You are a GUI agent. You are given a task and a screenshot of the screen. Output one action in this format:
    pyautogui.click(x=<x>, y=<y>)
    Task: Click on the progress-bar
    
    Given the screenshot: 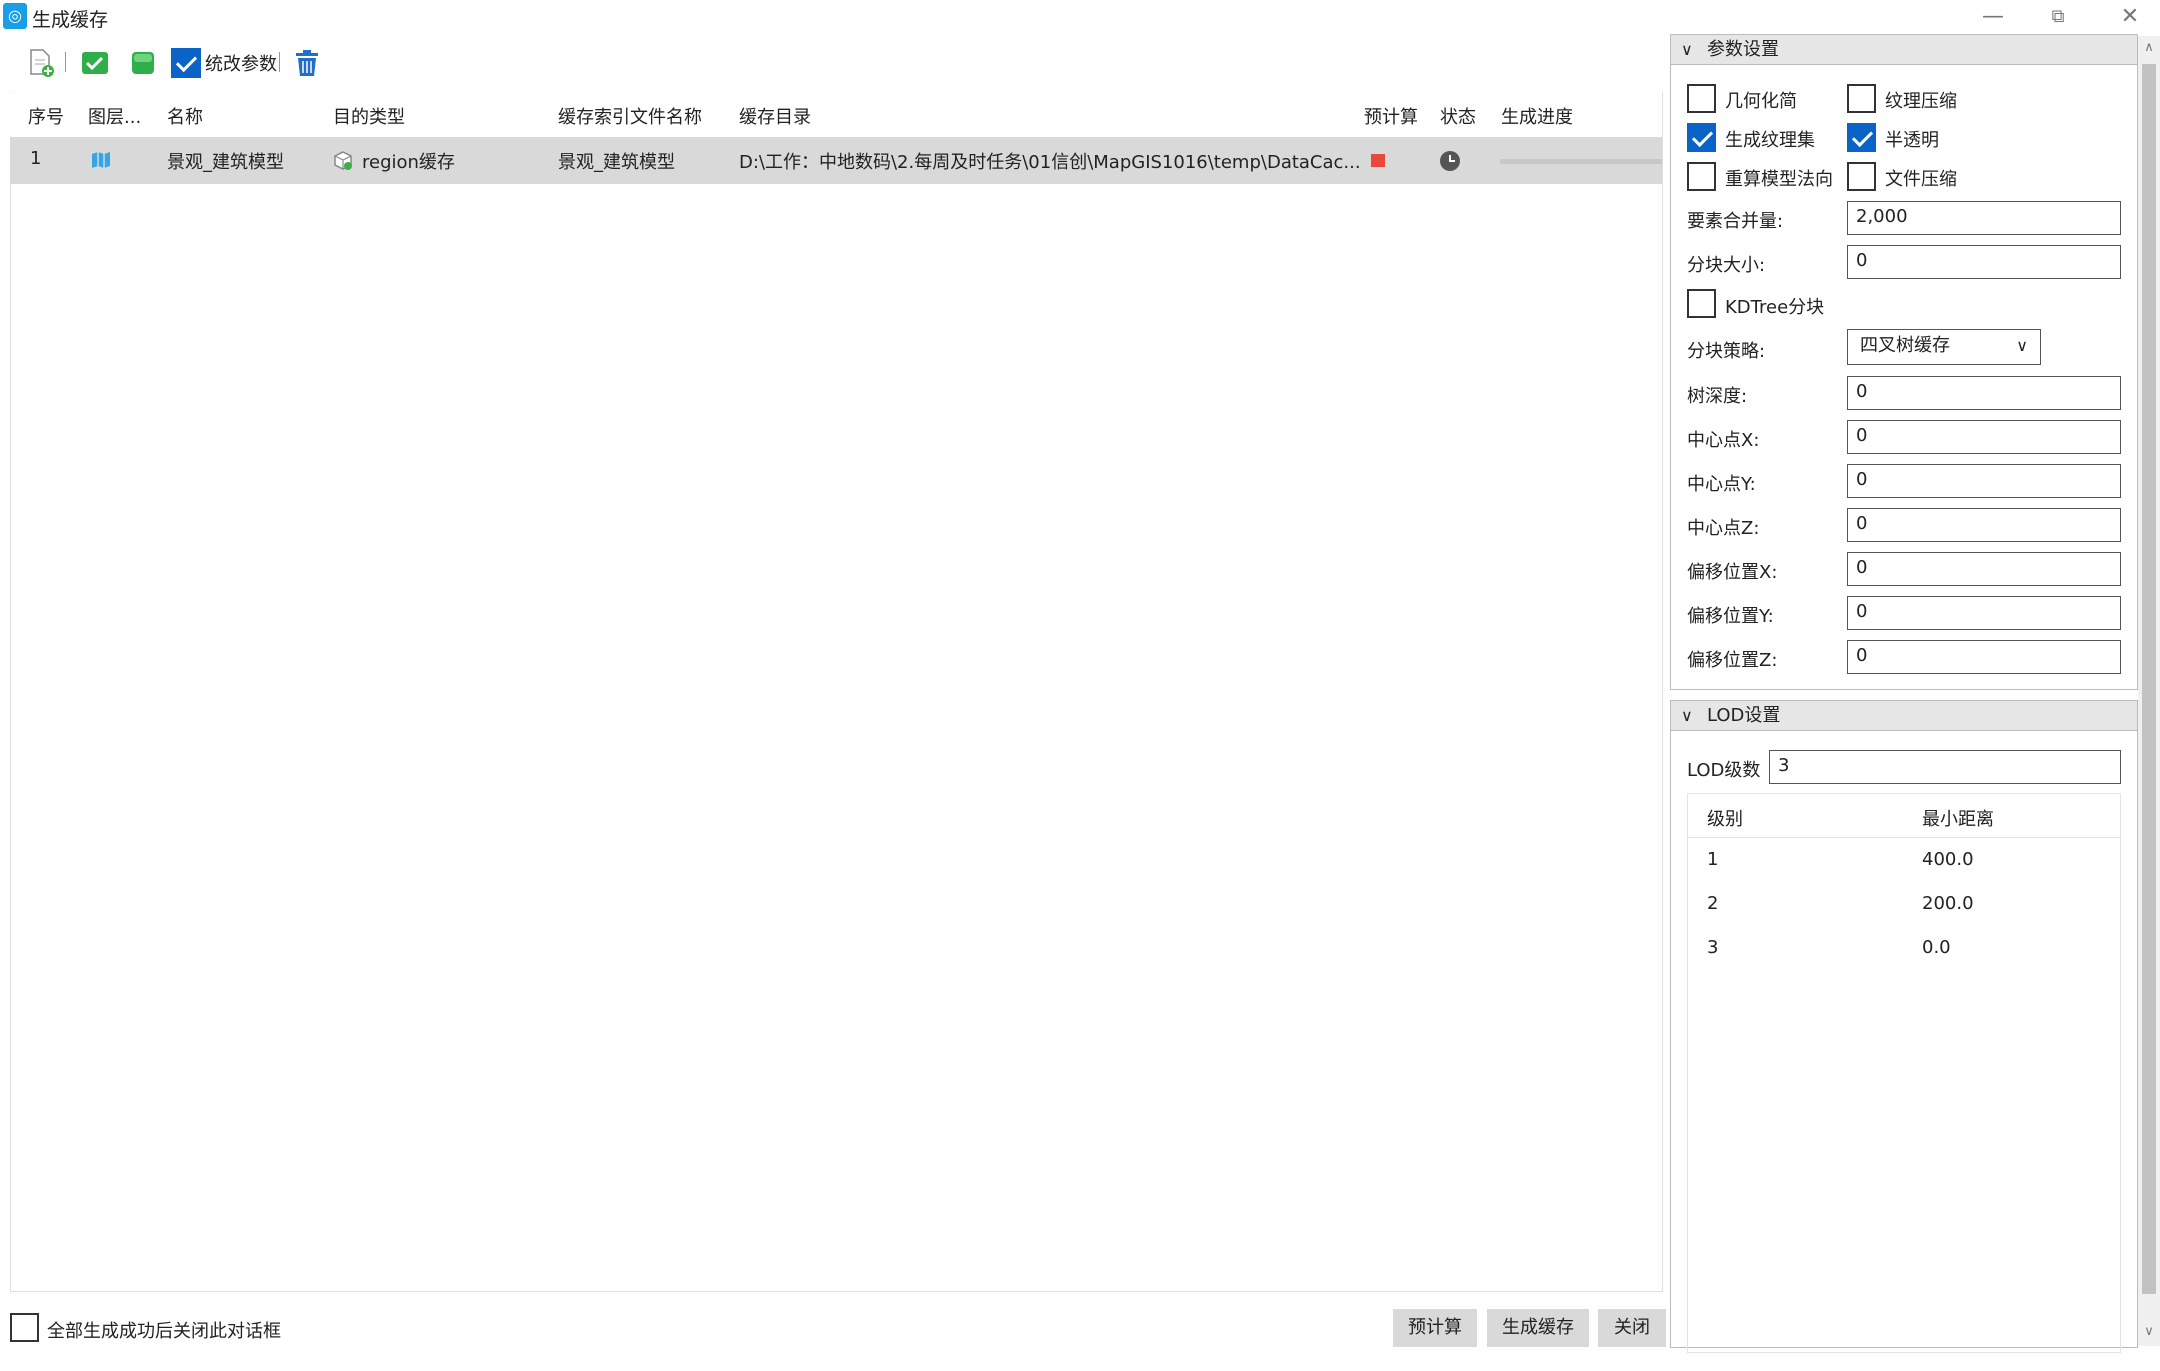 What is the action you would take?
    pyautogui.click(x=1581, y=161)
    